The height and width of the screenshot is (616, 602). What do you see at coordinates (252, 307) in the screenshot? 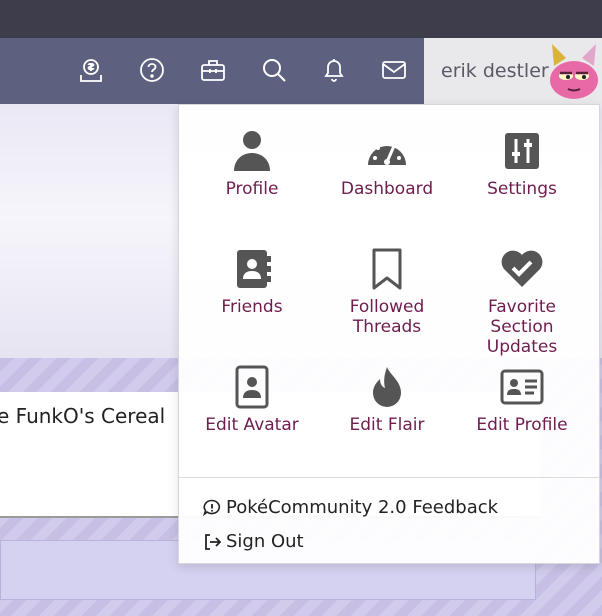
I see `menu-item-label: Friends` at bounding box center [252, 307].